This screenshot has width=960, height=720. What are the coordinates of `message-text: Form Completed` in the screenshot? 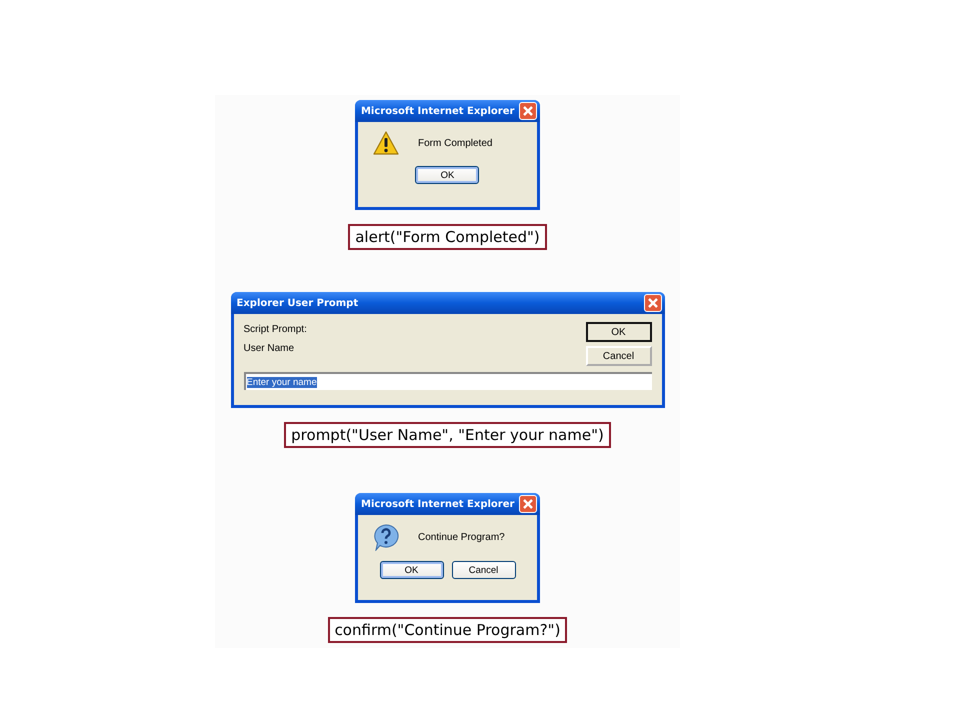 It's located at (455, 143).